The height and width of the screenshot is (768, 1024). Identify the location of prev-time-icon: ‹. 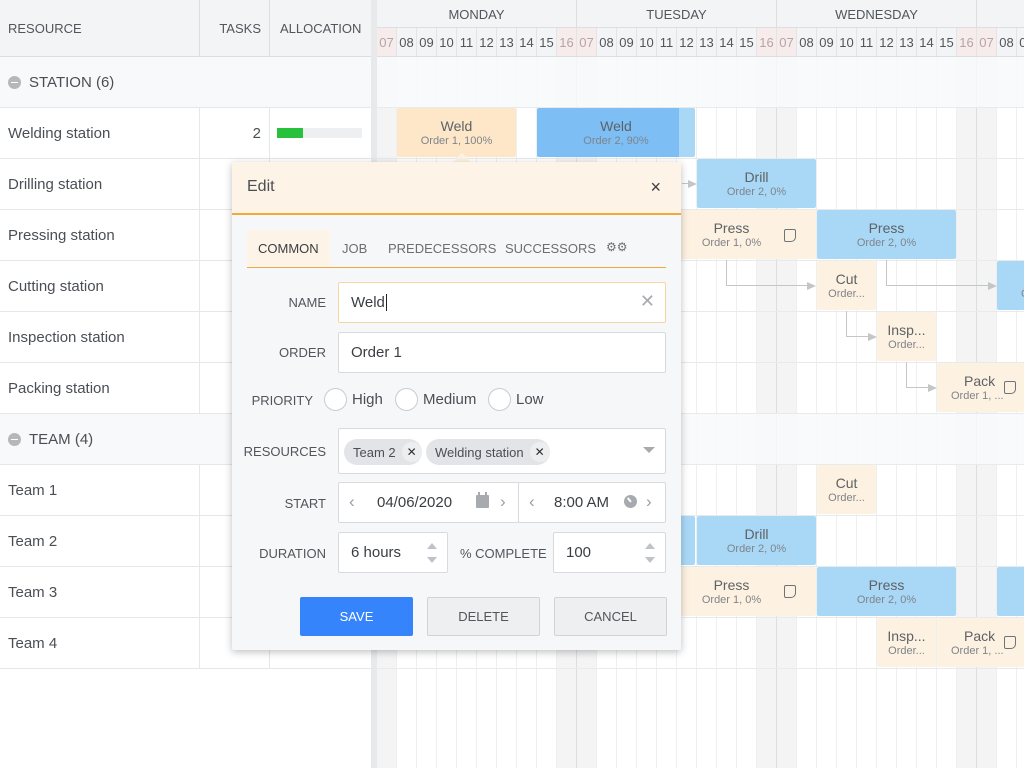
(532, 502).